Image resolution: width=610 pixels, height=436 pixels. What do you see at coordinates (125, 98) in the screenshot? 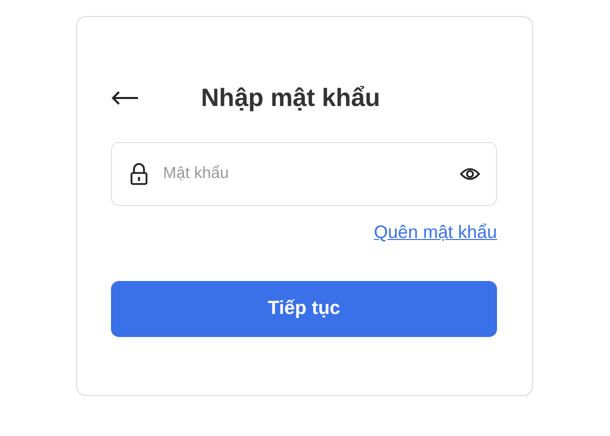
I see `back-arrow-icon` at bounding box center [125, 98].